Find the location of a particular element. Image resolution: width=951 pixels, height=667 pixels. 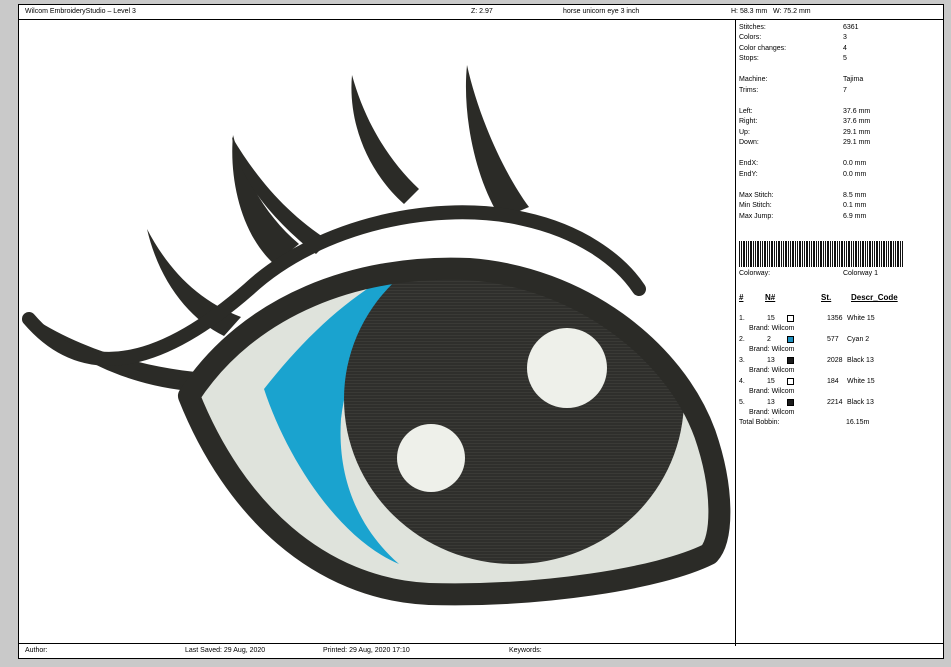

color-swatch is located at coordinates (790, 360).